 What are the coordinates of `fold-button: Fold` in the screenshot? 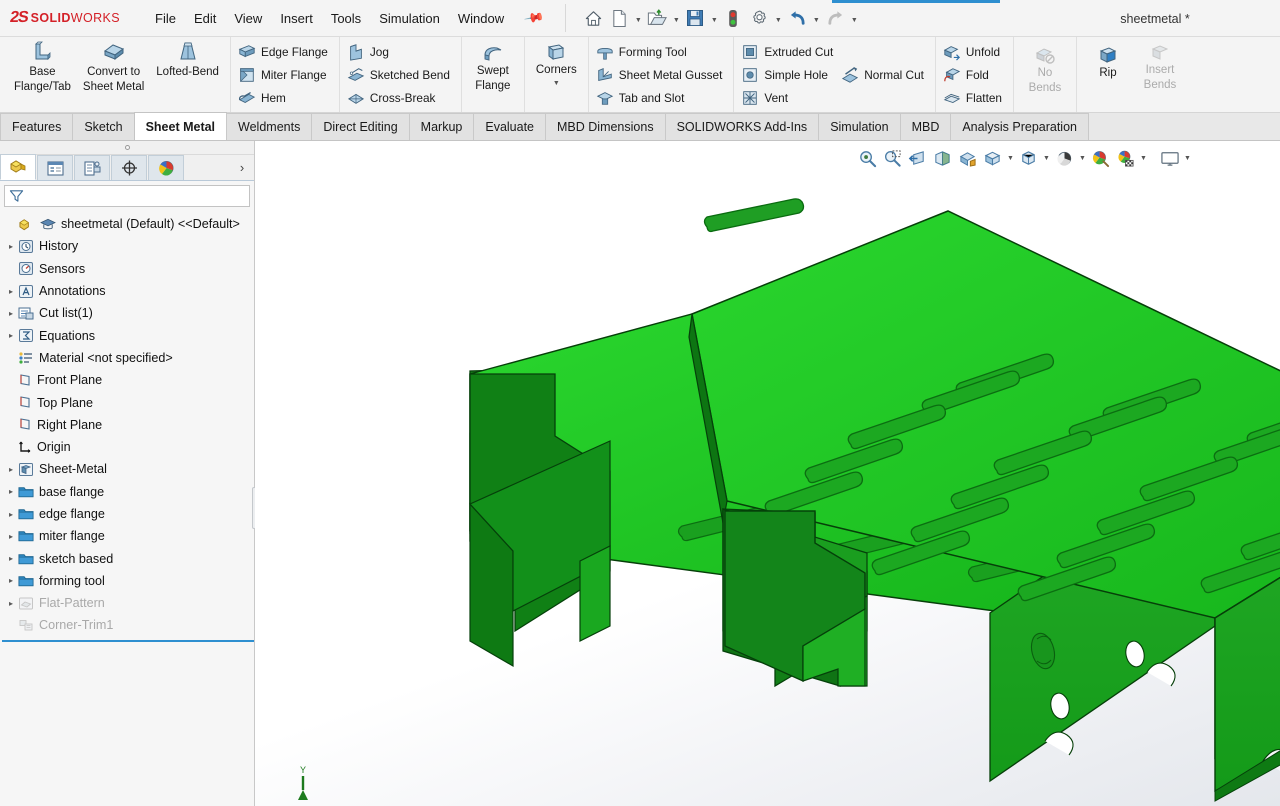 It's located at (974, 74).